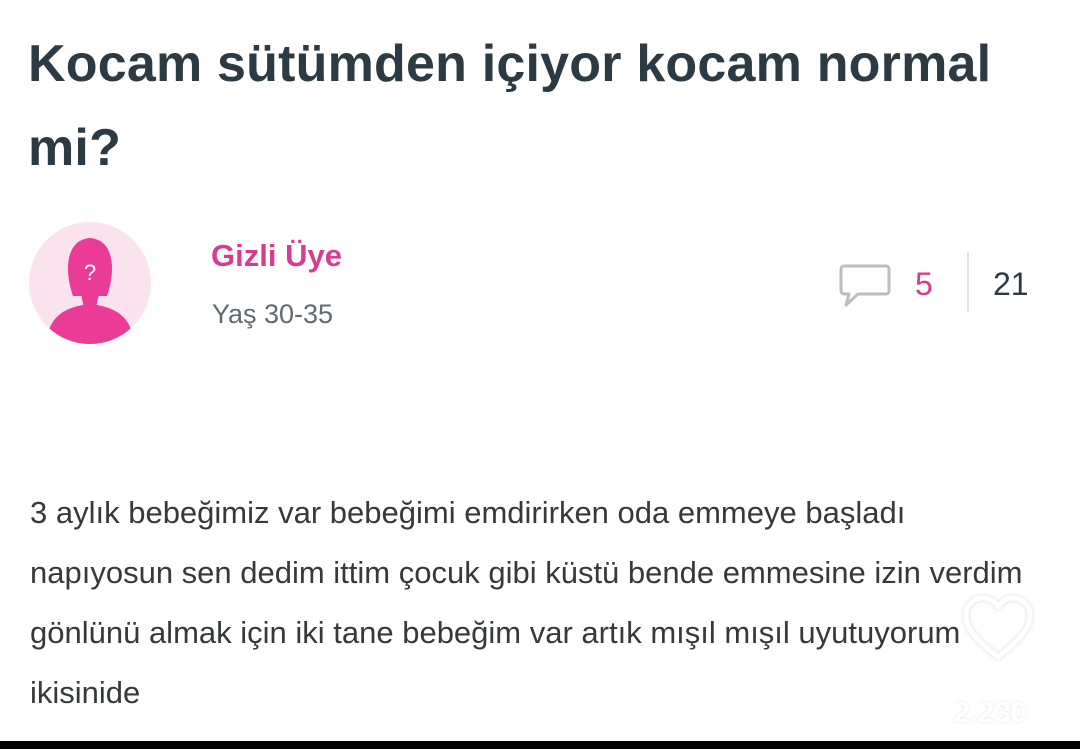 This screenshot has width=1080, height=749. Describe the element at coordinates (273, 314) in the screenshot. I see `author-age: Yaş 30-35` at that location.